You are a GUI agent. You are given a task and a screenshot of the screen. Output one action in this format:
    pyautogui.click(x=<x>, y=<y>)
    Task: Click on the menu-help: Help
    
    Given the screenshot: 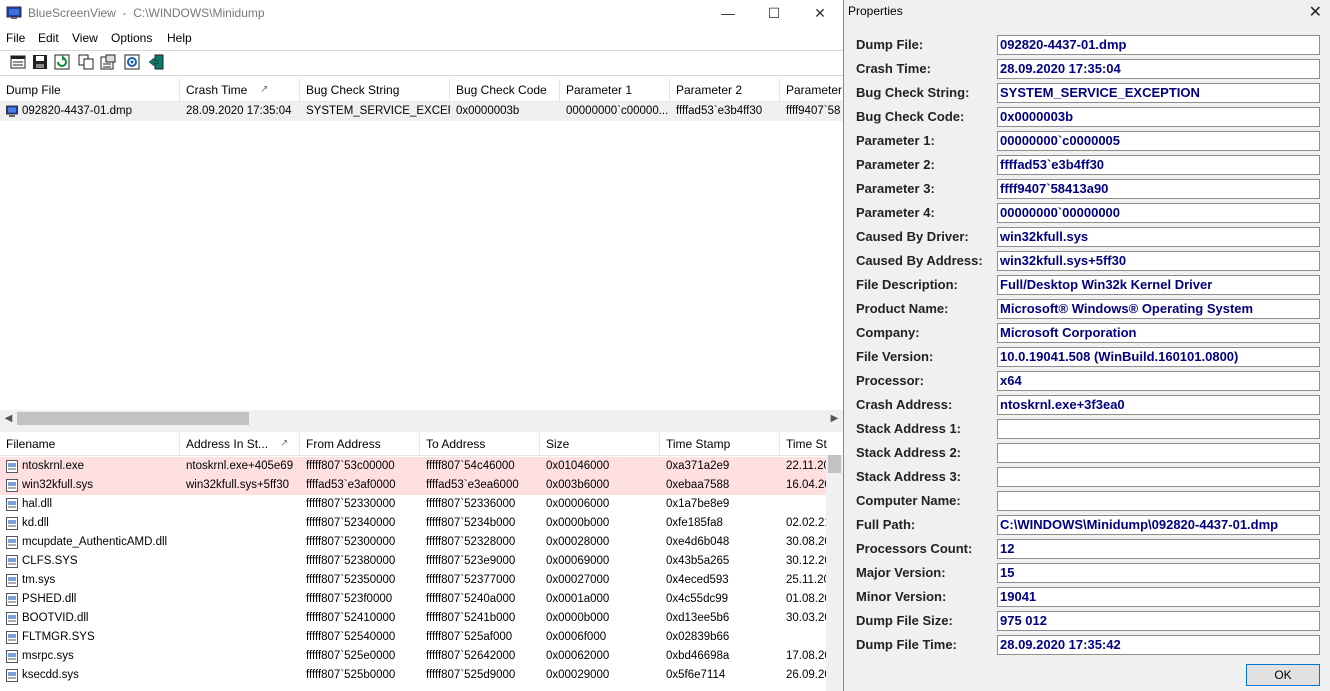 What is the action you would take?
    pyautogui.click(x=179, y=38)
    